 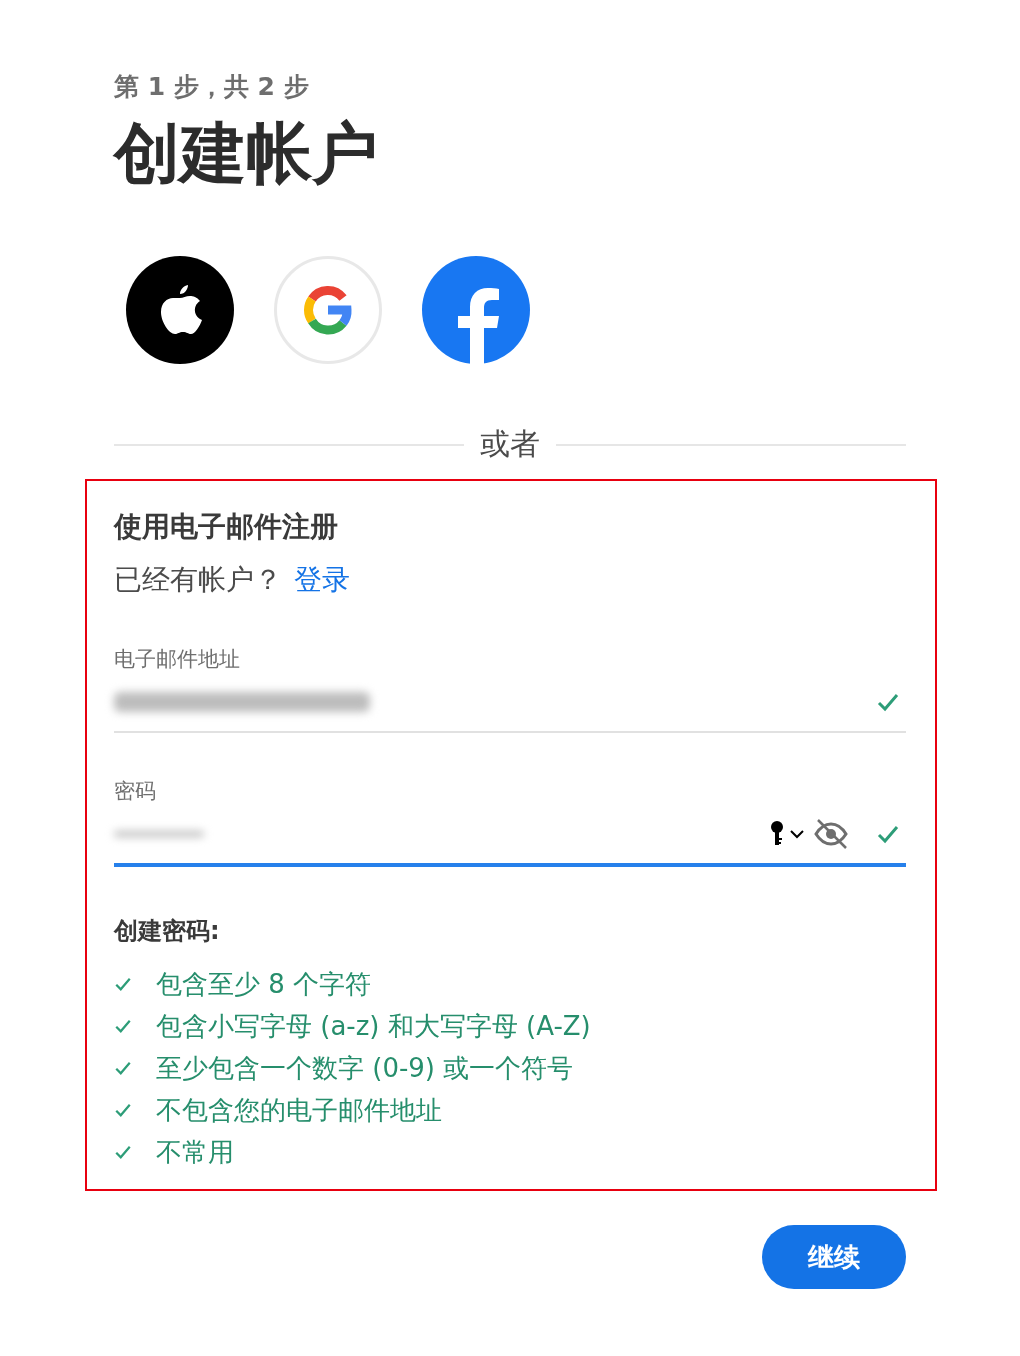 What do you see at coordinates (264, 984) in the screenshot?
I see `requirement-text: 包含至少 8 个字符` at bounding box center [264, 984].